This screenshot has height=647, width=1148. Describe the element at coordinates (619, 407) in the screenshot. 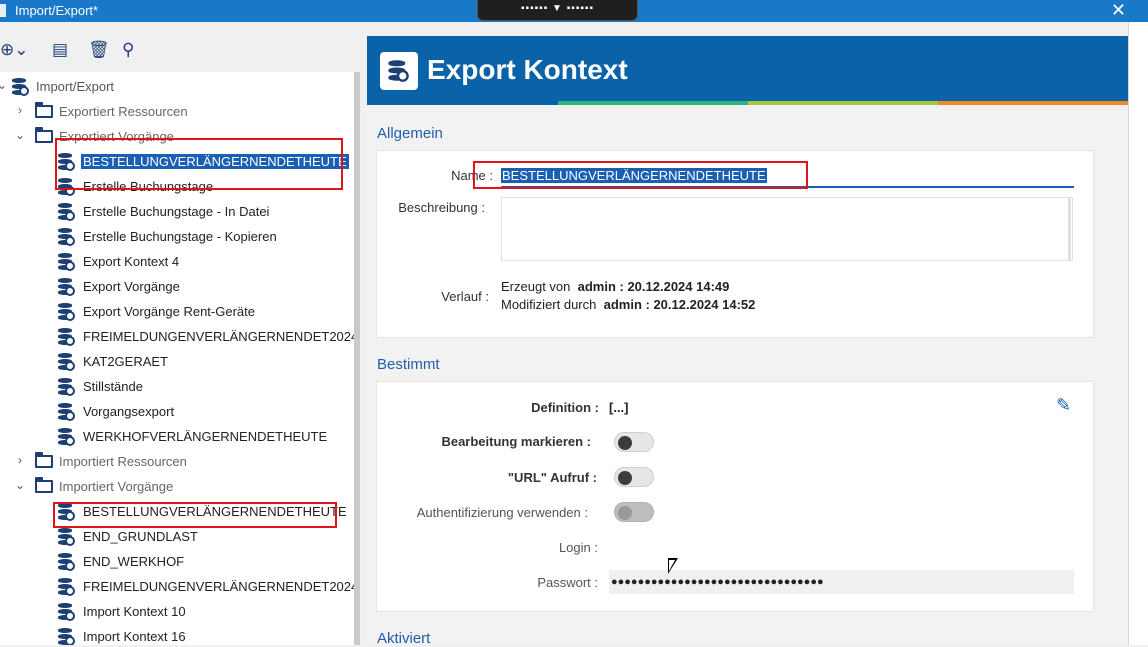

I see `definition-value: [...]` at that location.